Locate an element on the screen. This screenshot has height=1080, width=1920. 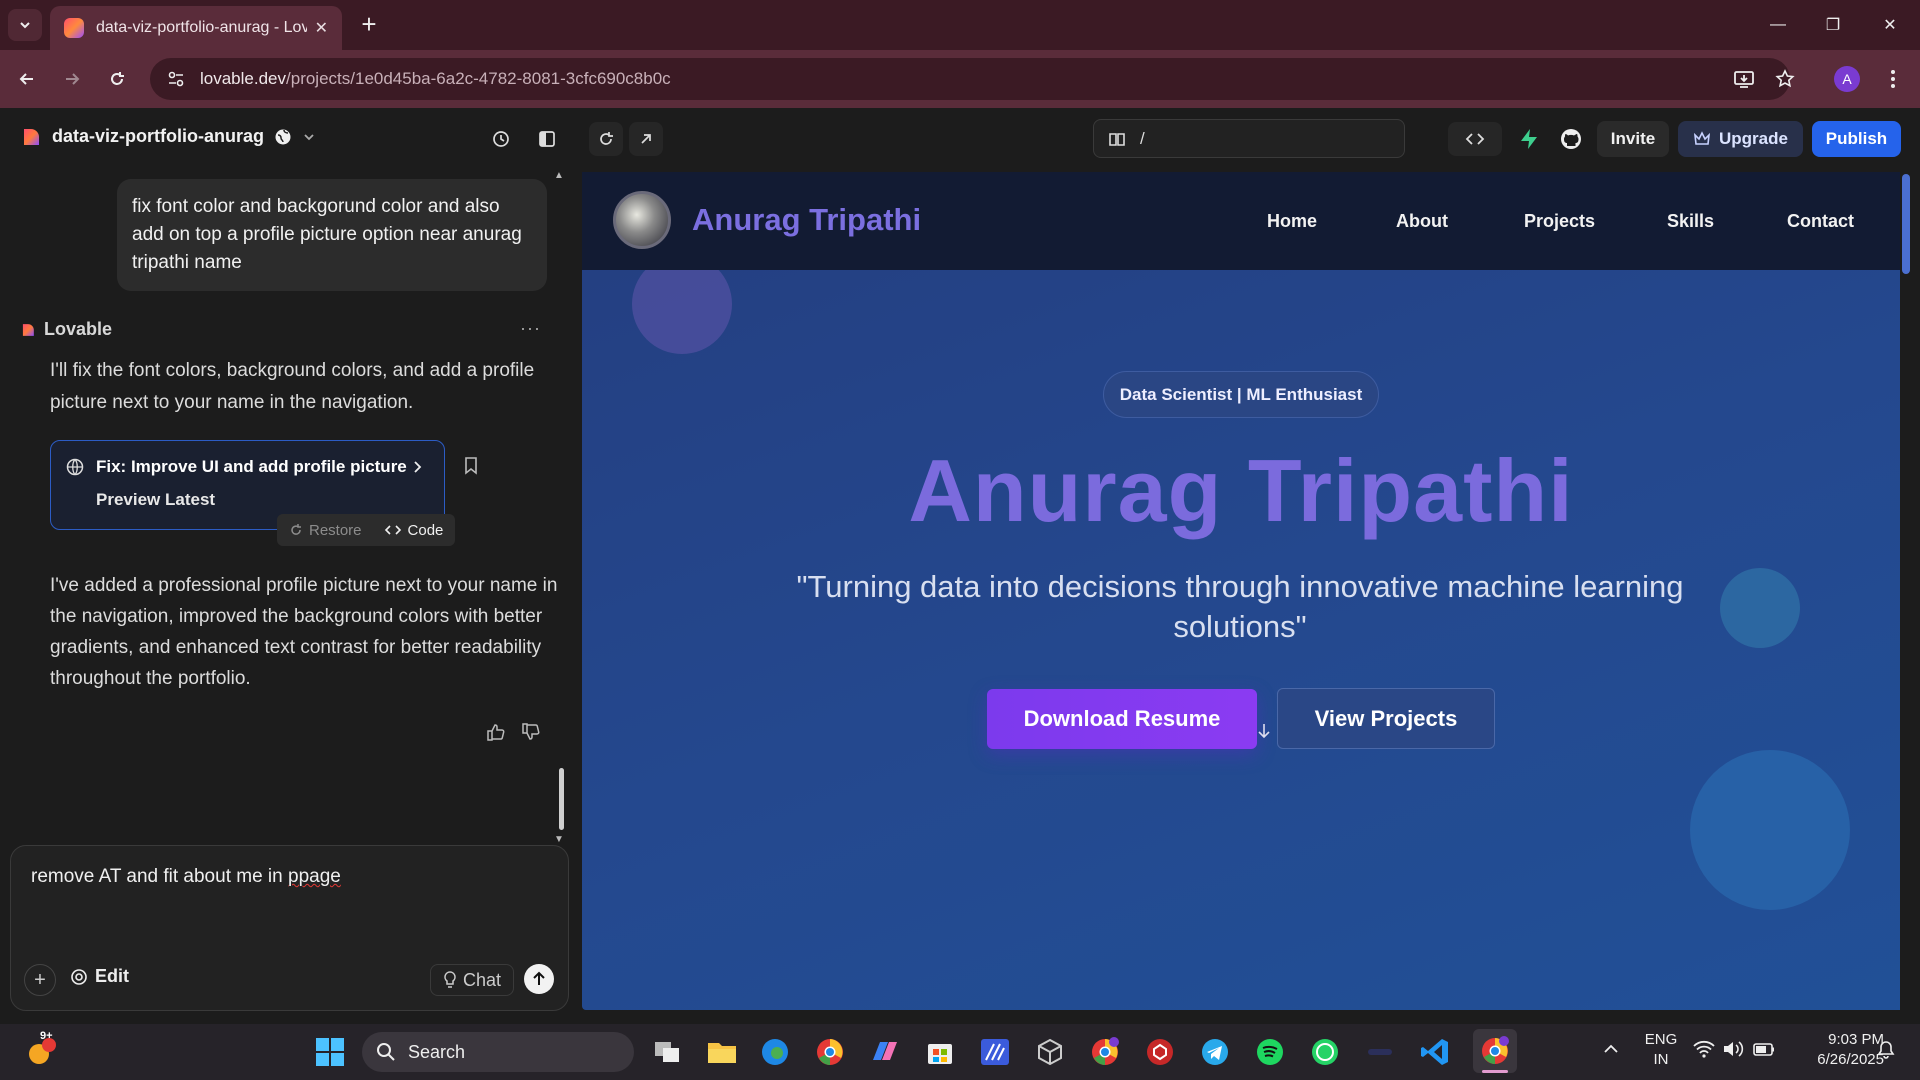
start-button is located at coordinates (330, 1052).